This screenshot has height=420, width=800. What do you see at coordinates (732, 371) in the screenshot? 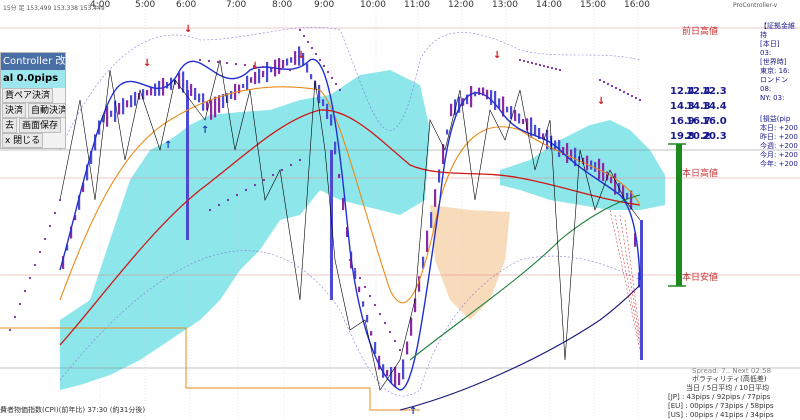
I see `spread-readout: Spread: 7.. Next 02:58` at bounding box center [732, 371].